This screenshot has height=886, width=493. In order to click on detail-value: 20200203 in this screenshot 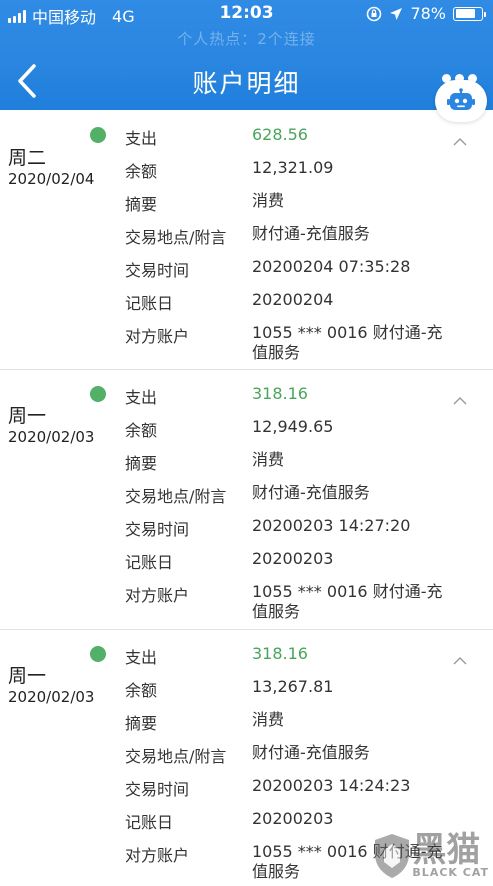, I will do `click(293, 558)`.